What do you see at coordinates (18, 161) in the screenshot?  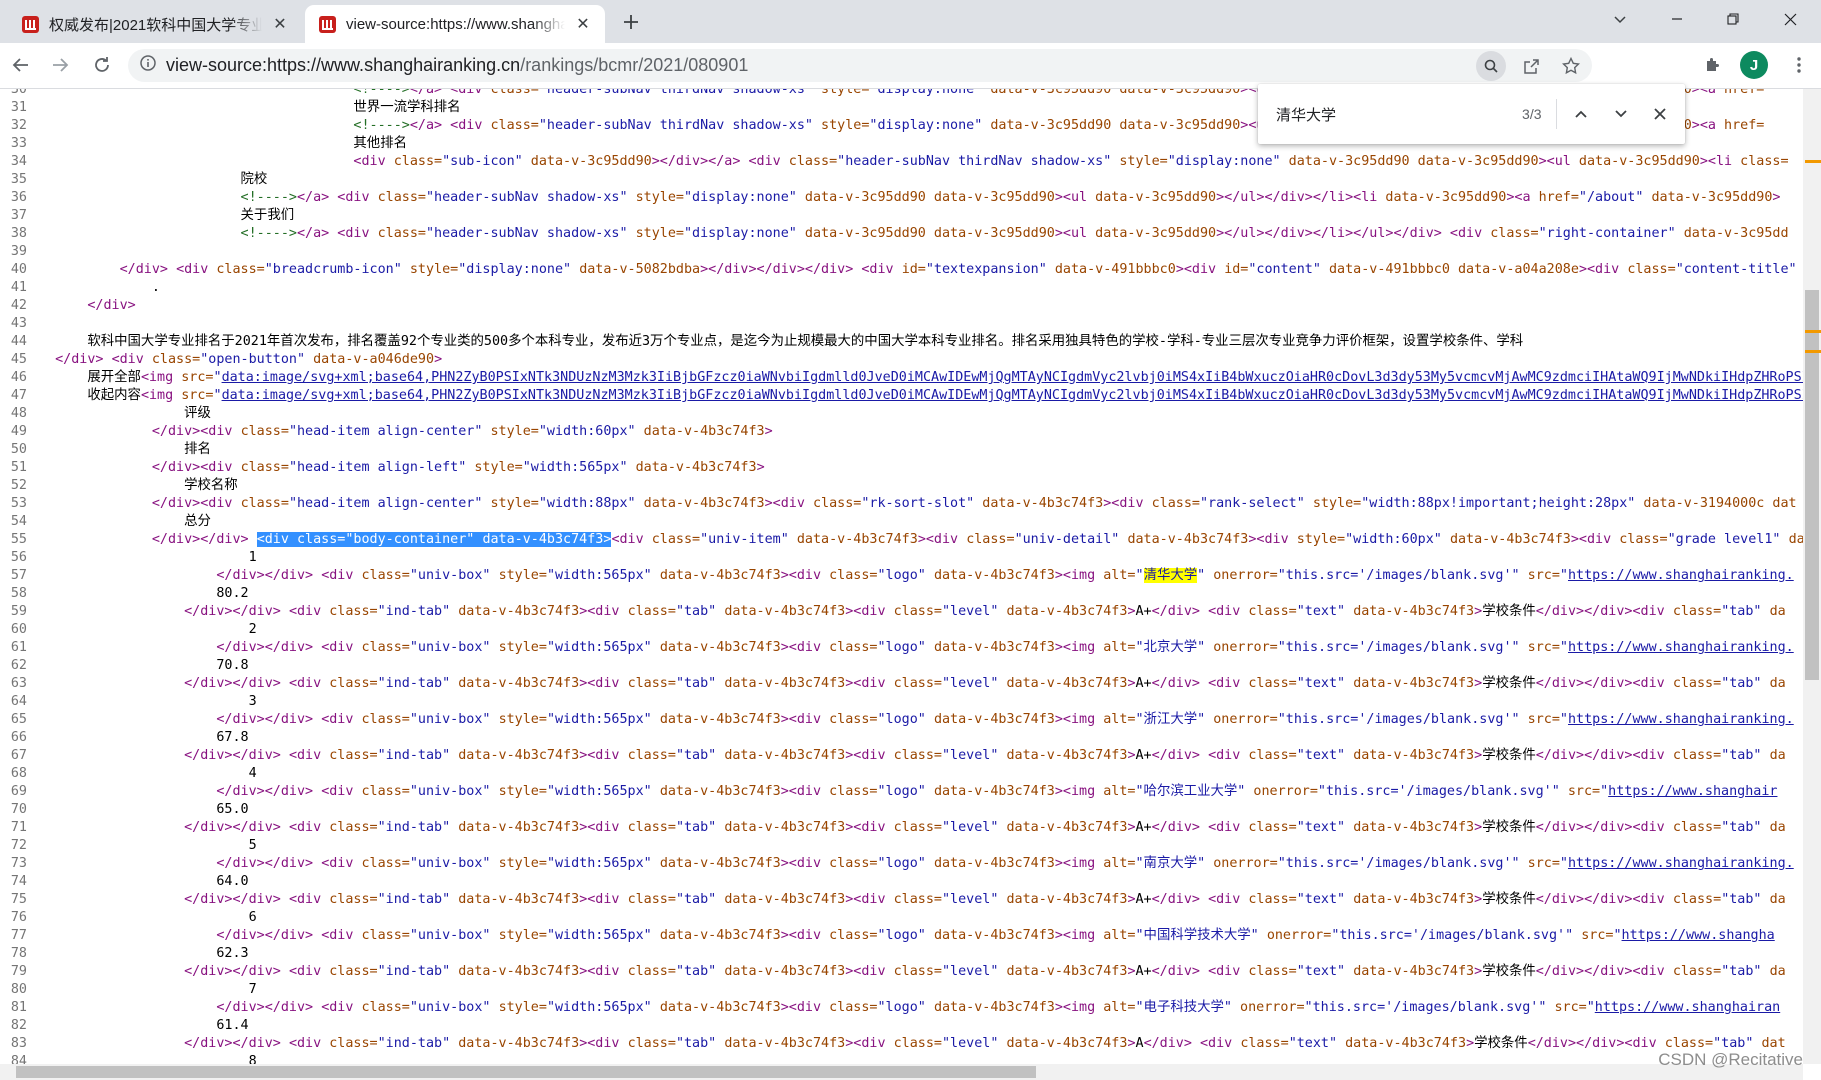 I see `line-number: 34` at bounding box center [18, 161].